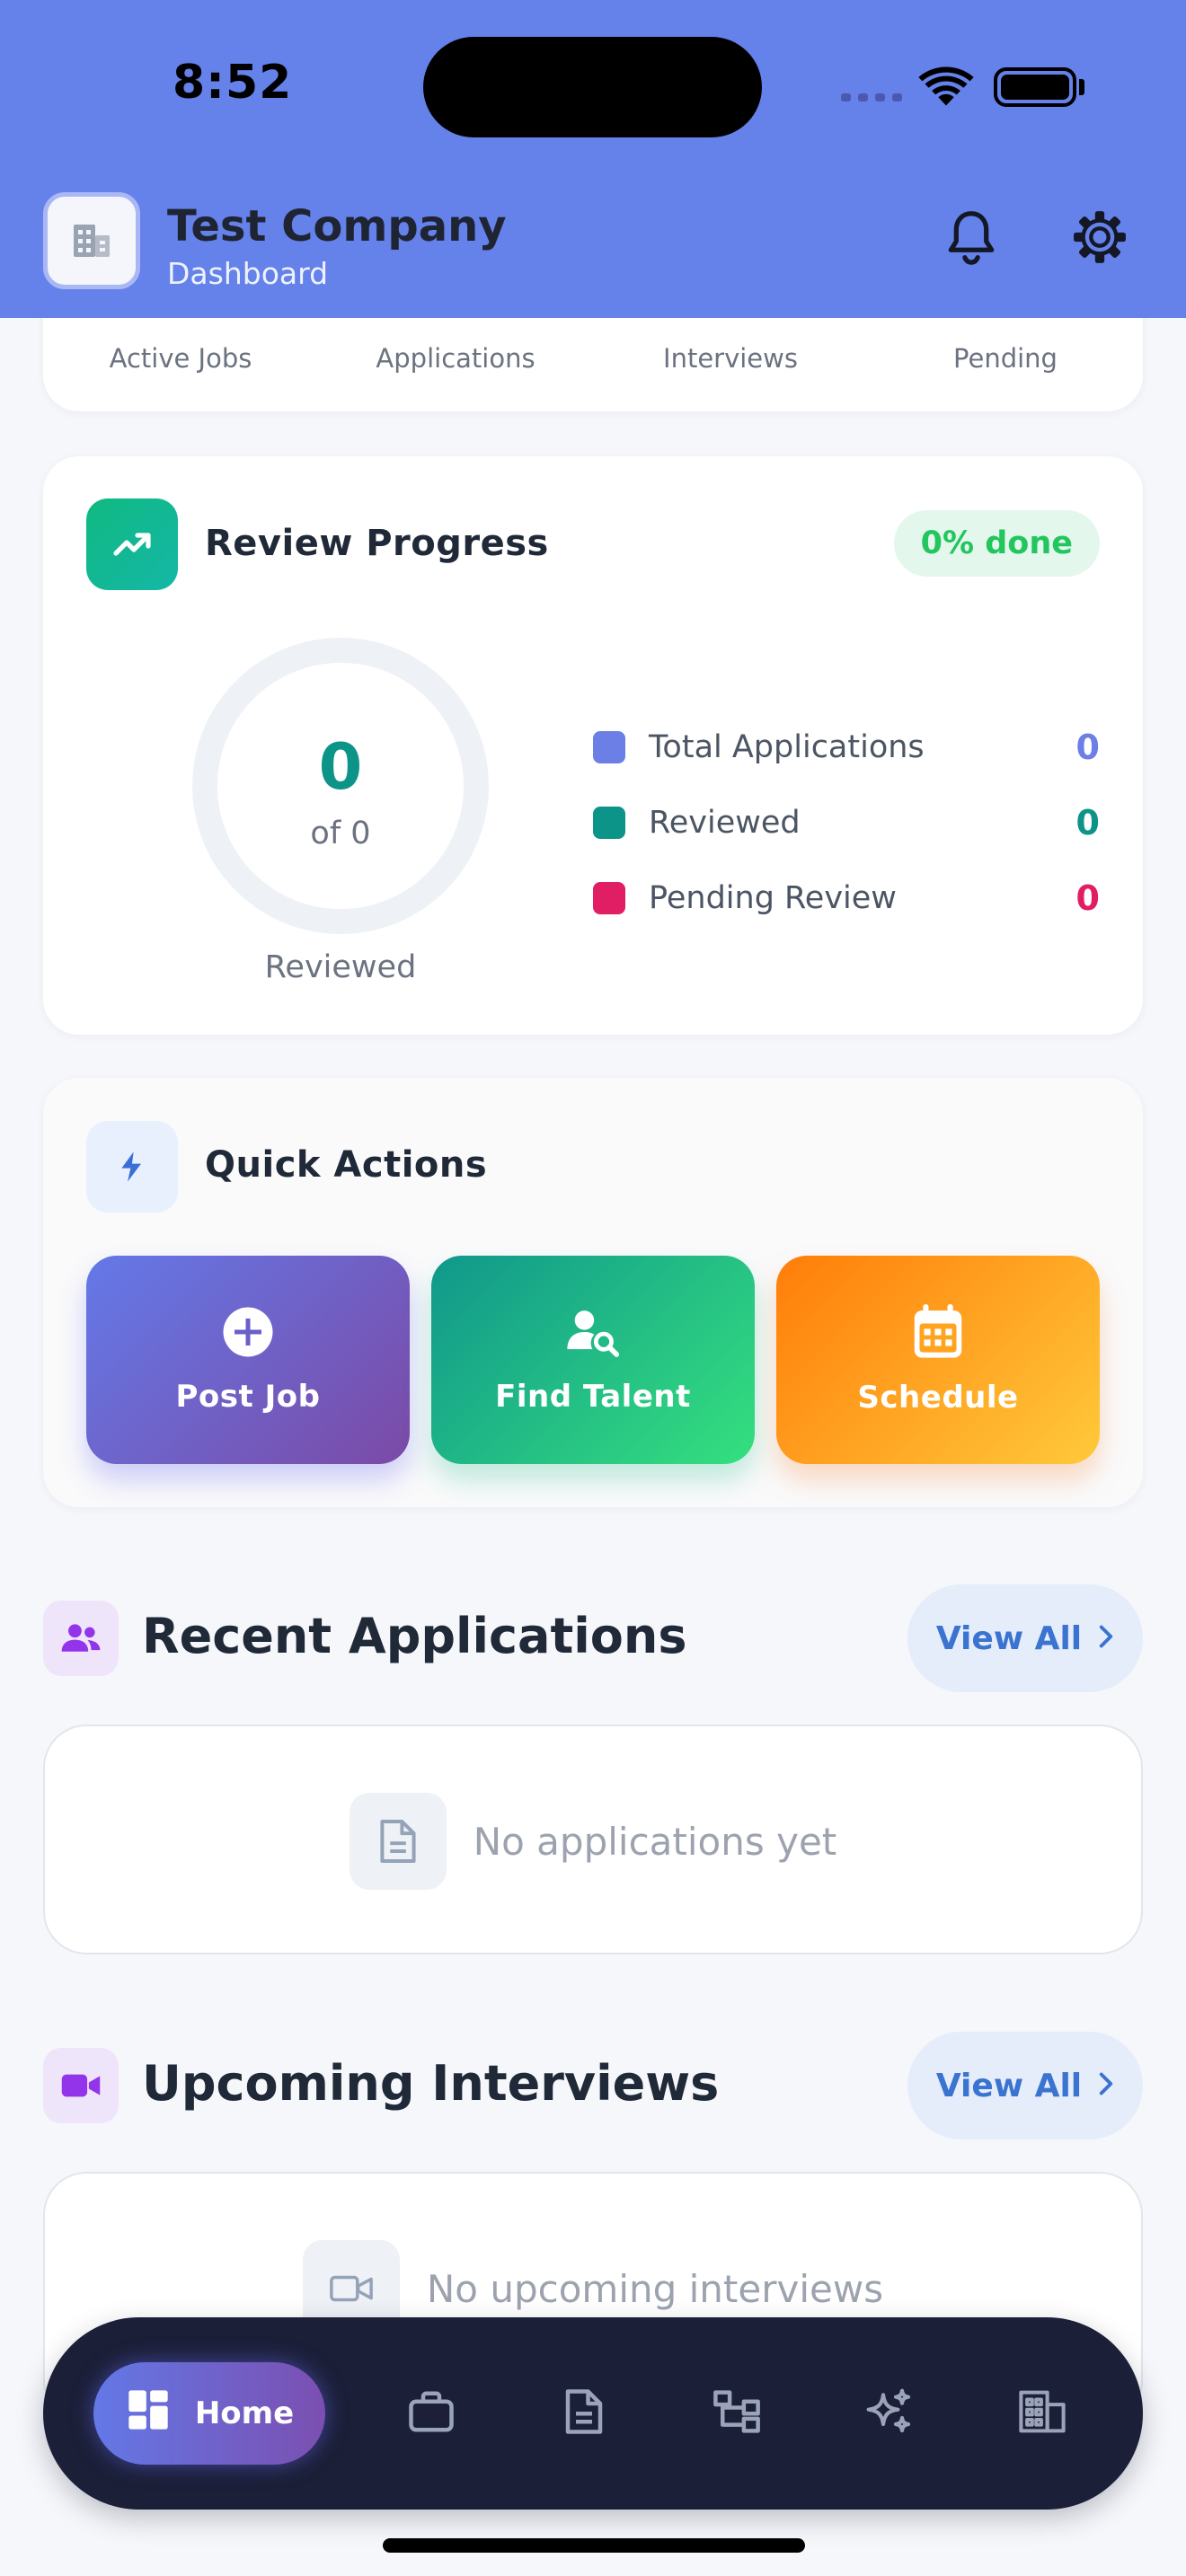 The image size is (1186, 2576). I want to click on wifi-icon, so click(946, 88).